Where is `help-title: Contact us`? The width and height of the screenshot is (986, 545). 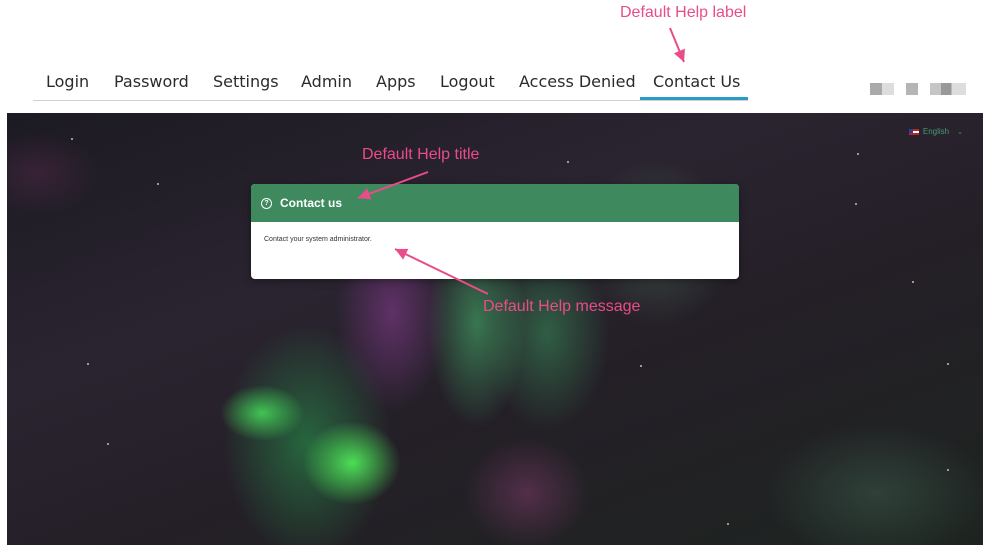
help-title: Contact us is located at coordinates (311, 203).